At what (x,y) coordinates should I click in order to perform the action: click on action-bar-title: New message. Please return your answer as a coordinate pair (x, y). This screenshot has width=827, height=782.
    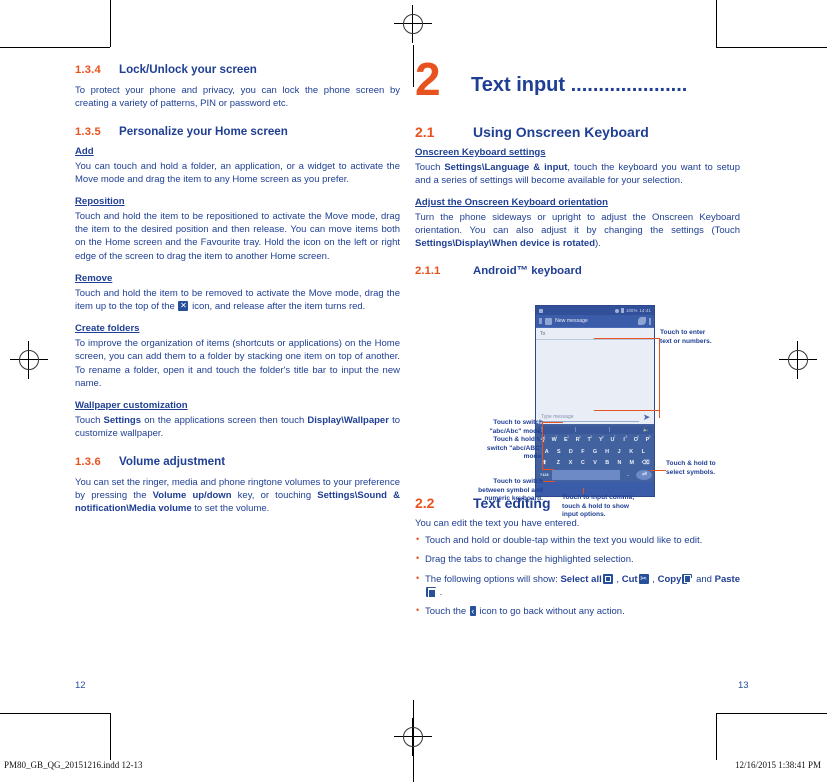
    Looking at the image, I should click on (571, 321).